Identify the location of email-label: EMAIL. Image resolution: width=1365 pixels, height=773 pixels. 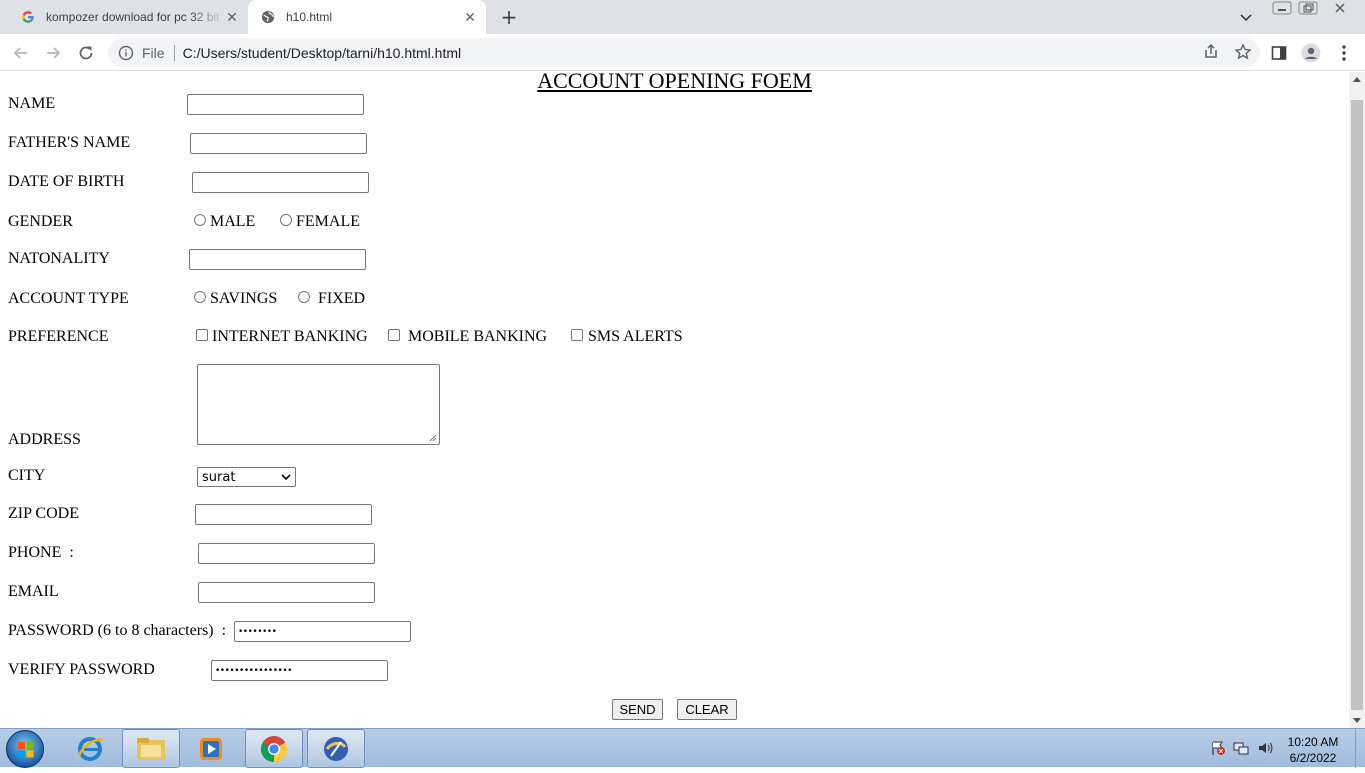
(33, 591).